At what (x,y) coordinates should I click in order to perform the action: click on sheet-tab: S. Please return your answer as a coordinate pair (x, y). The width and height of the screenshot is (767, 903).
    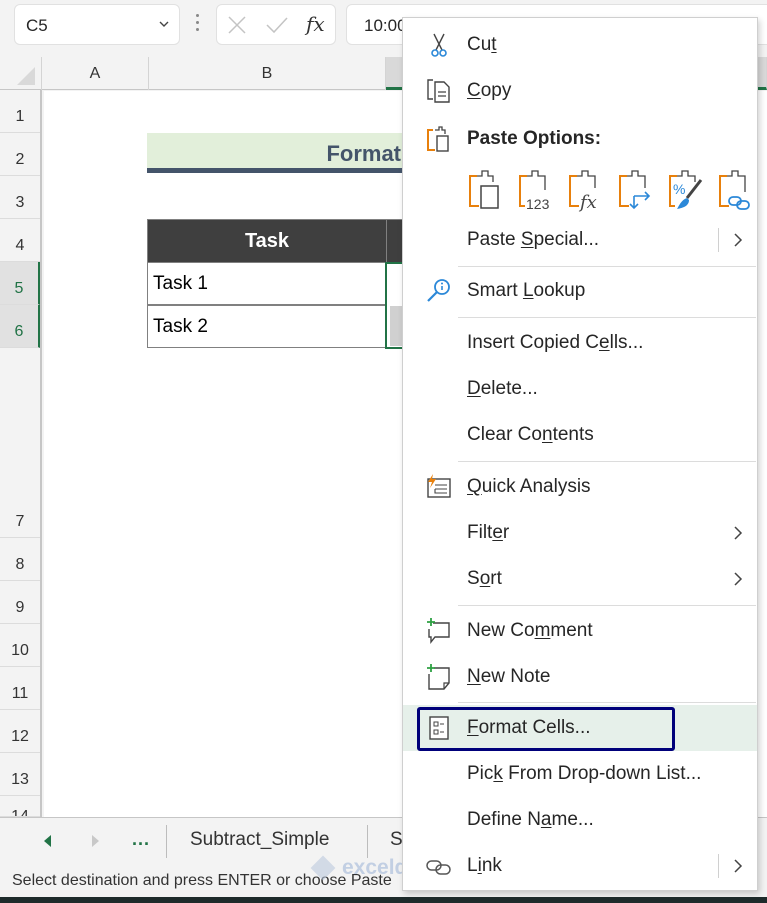
    Looking at the image, I should click on (396, 840).